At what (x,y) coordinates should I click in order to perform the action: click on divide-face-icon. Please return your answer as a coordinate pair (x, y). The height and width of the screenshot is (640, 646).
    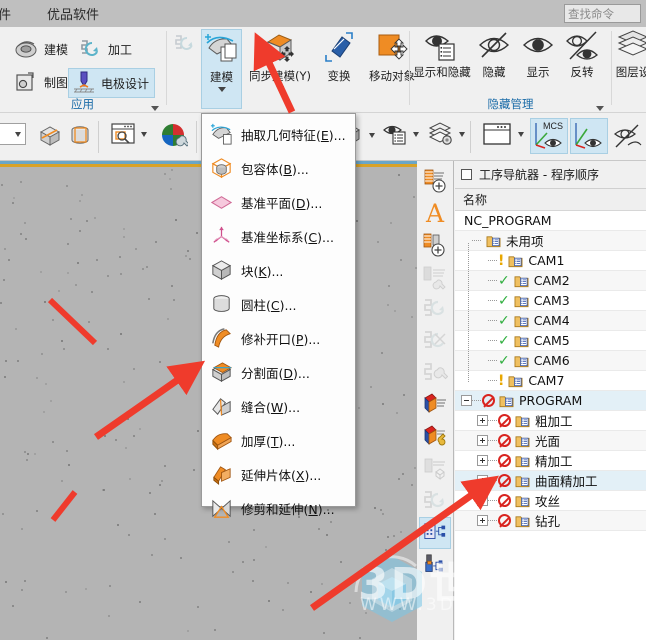
    Looking at the image, I should click on (222, 371).